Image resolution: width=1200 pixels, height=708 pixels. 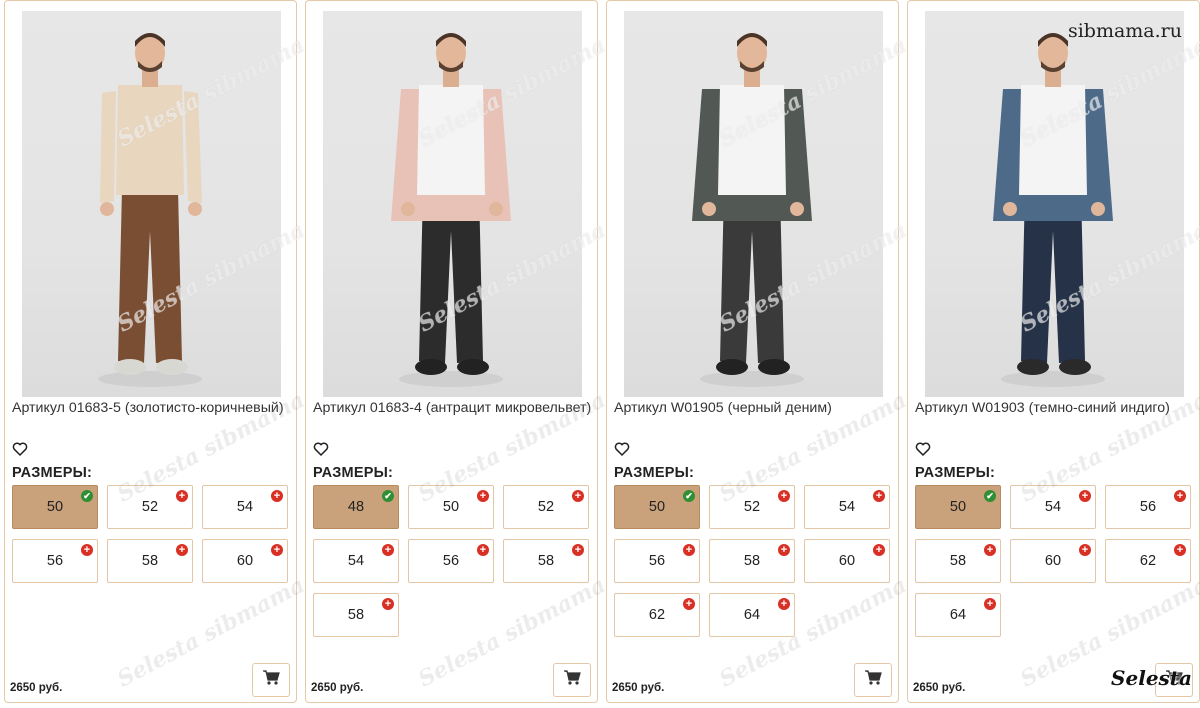 I want to click on size-option: 48 ✔, so click(x=356, y=507).